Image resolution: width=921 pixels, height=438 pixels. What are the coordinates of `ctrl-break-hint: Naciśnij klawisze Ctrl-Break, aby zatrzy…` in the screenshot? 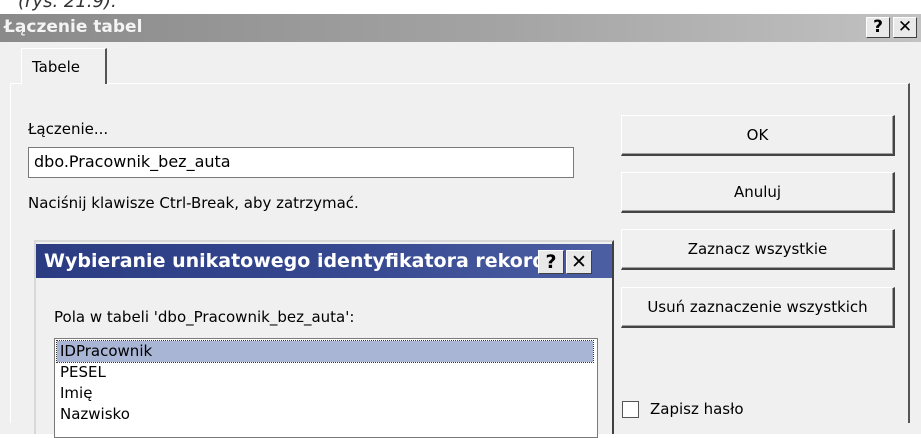 It's located at (193, 203).